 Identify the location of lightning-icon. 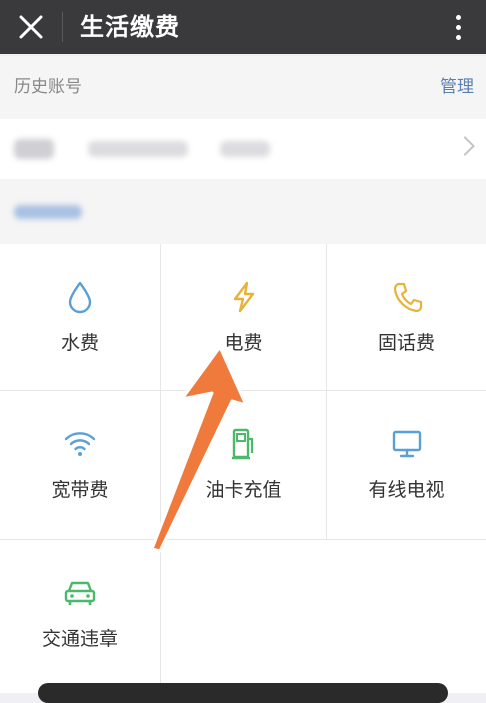
(244, 297).